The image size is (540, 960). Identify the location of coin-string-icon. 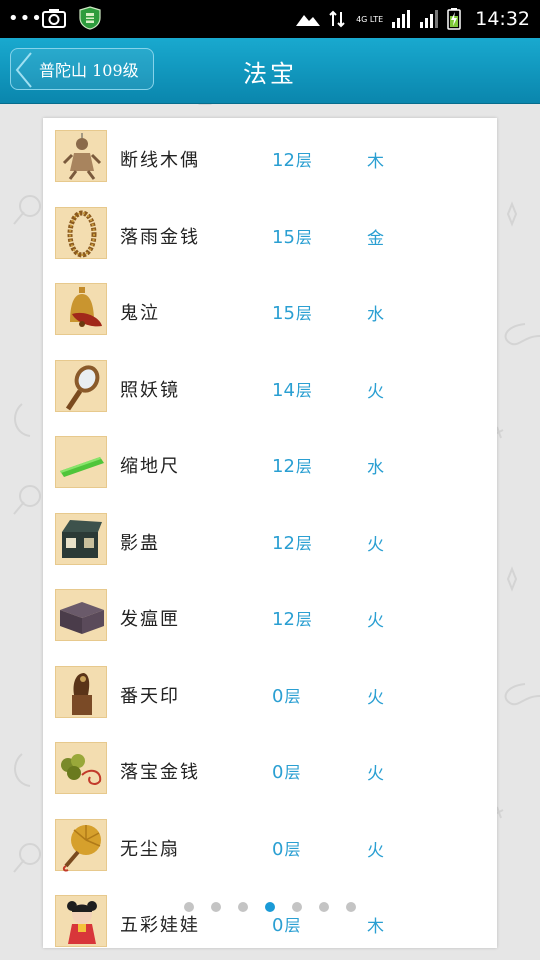
(81, 232).